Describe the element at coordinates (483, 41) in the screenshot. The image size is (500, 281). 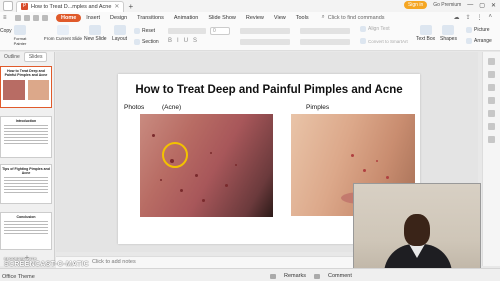
I see `arrange-label: Arrange` at that location.